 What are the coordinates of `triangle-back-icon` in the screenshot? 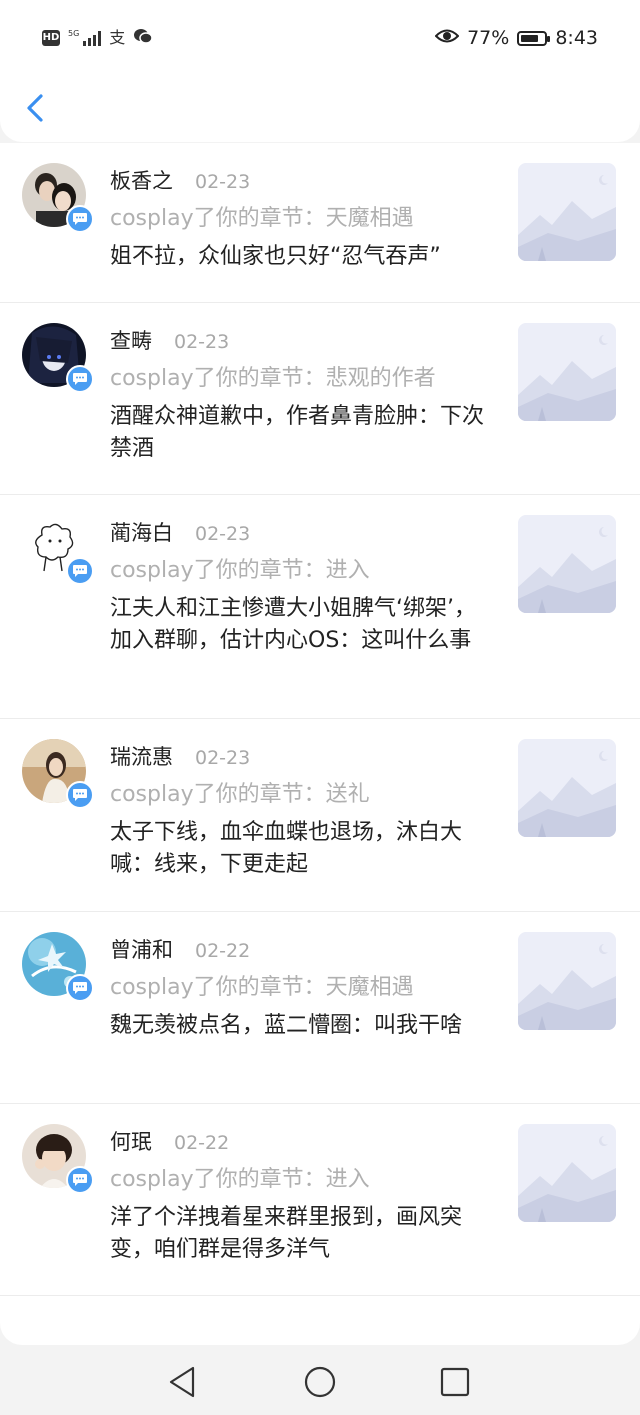 It's located at (182, 1382).